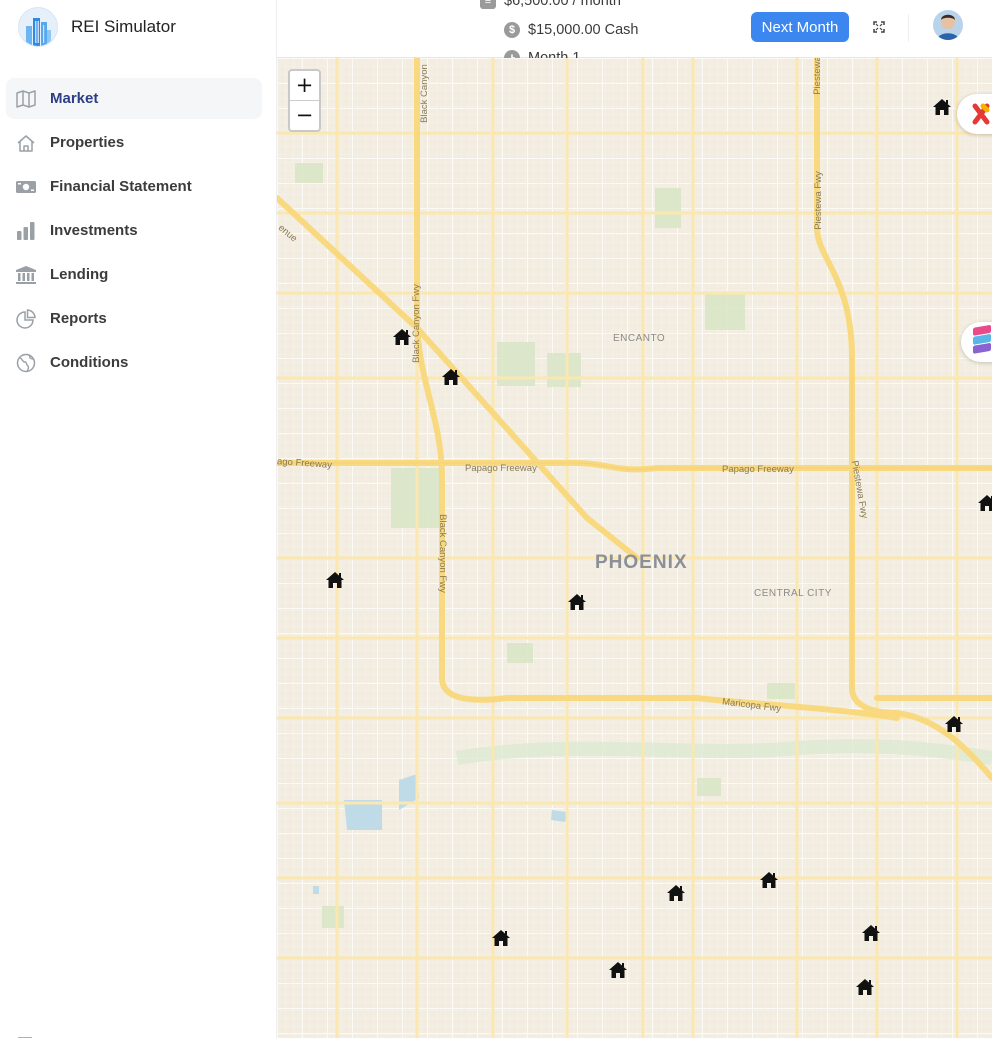 The width and height of the screenshot is (992, 1038). I want to click on money-icon, so click(26, 187).